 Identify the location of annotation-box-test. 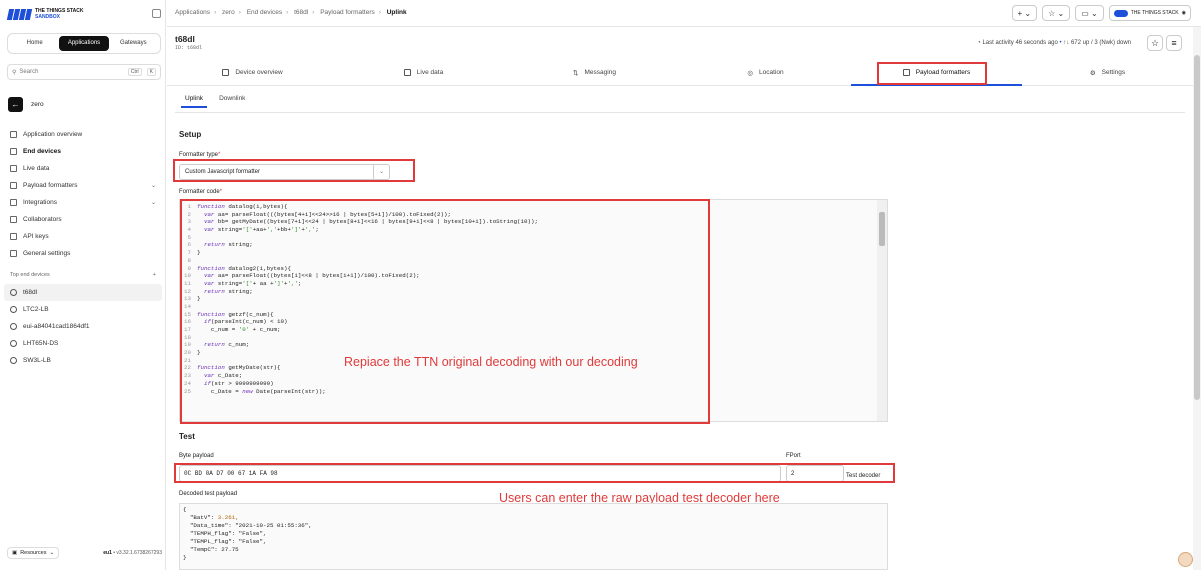
(534, 473).